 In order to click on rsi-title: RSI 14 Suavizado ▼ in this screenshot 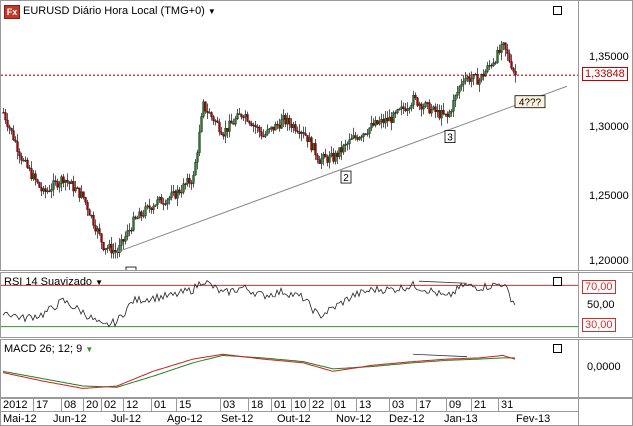, I will do `click(53, 282)`.